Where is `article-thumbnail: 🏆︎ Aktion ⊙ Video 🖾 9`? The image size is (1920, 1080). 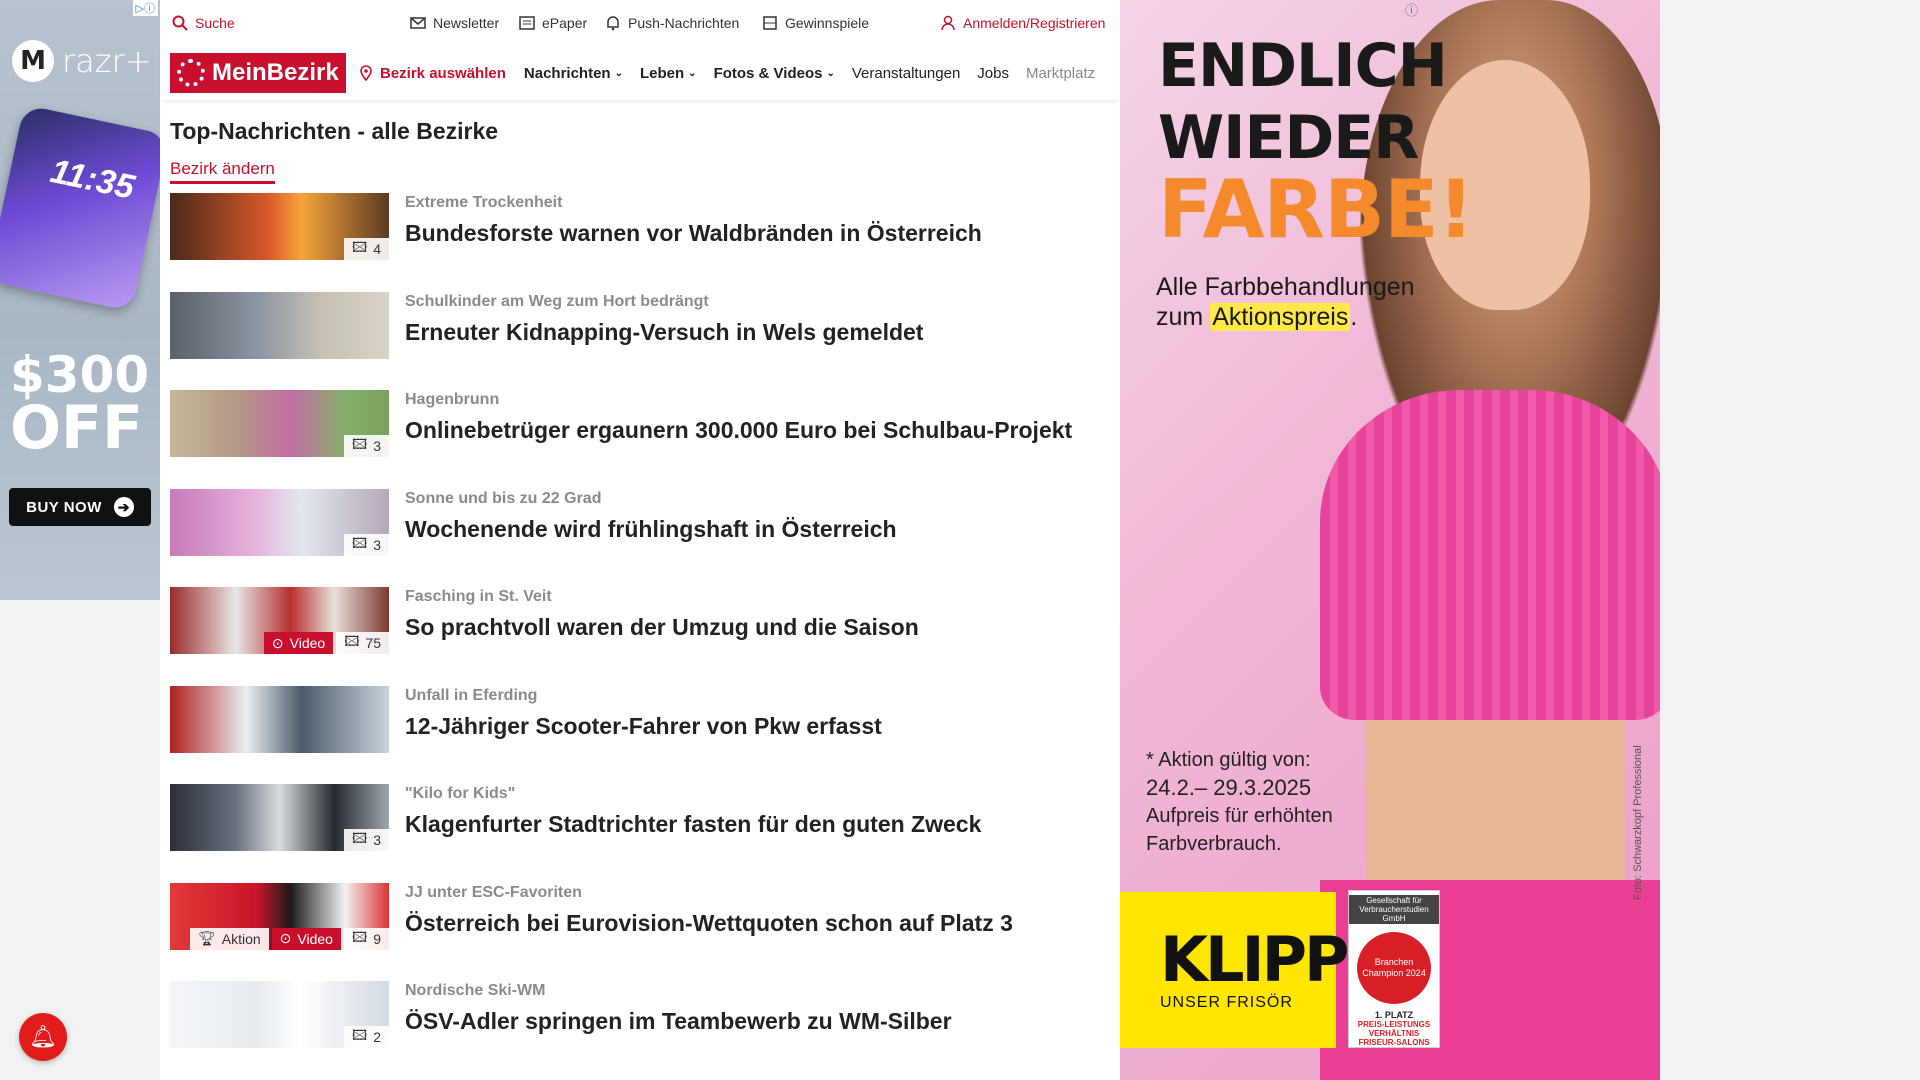 article-thumbnail: 🏆︎ Aktion ⊙ Video 🖾 9 is located at coordinates (279, 916).